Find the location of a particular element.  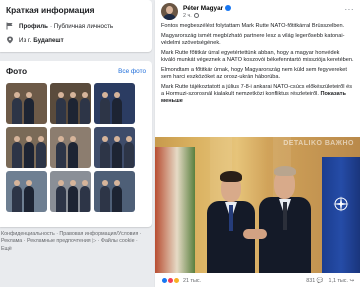

post-stats-bar: 21 тыс. 831 💬 1,1 тыс. ↪ is located at coordinates (257, 280).